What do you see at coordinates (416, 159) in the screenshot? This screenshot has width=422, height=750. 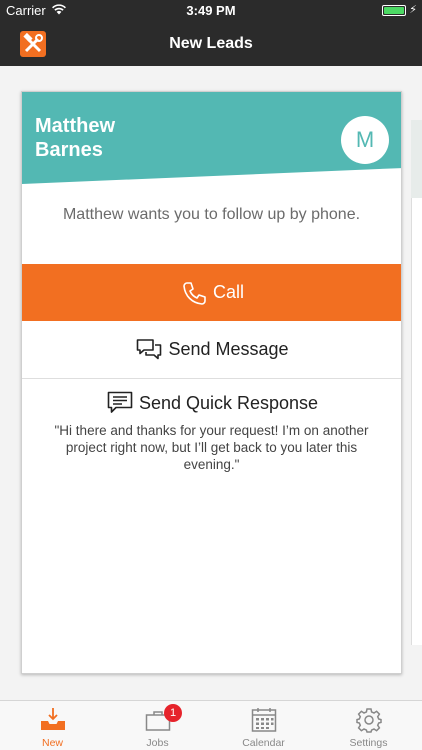 I see `next-lead-card-peek-header` at bounding box center [416, 159].